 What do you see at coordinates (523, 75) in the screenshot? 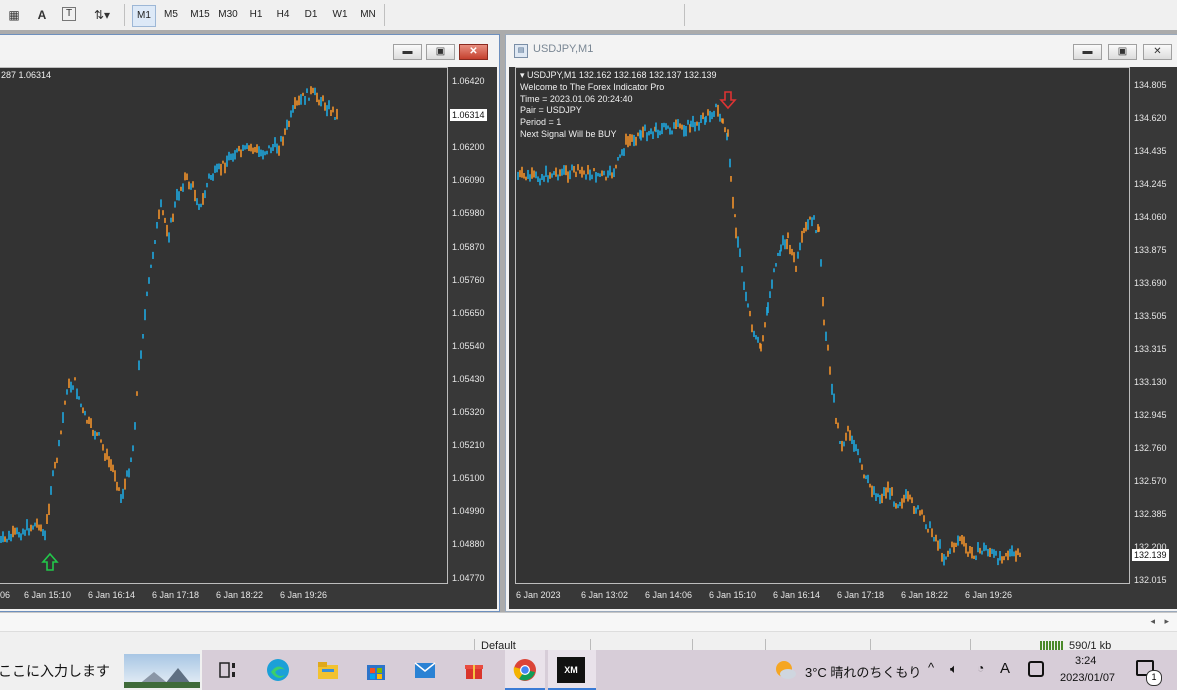
I see `collapse-triangle-icon: ▾` at bounding box center [523, 75].